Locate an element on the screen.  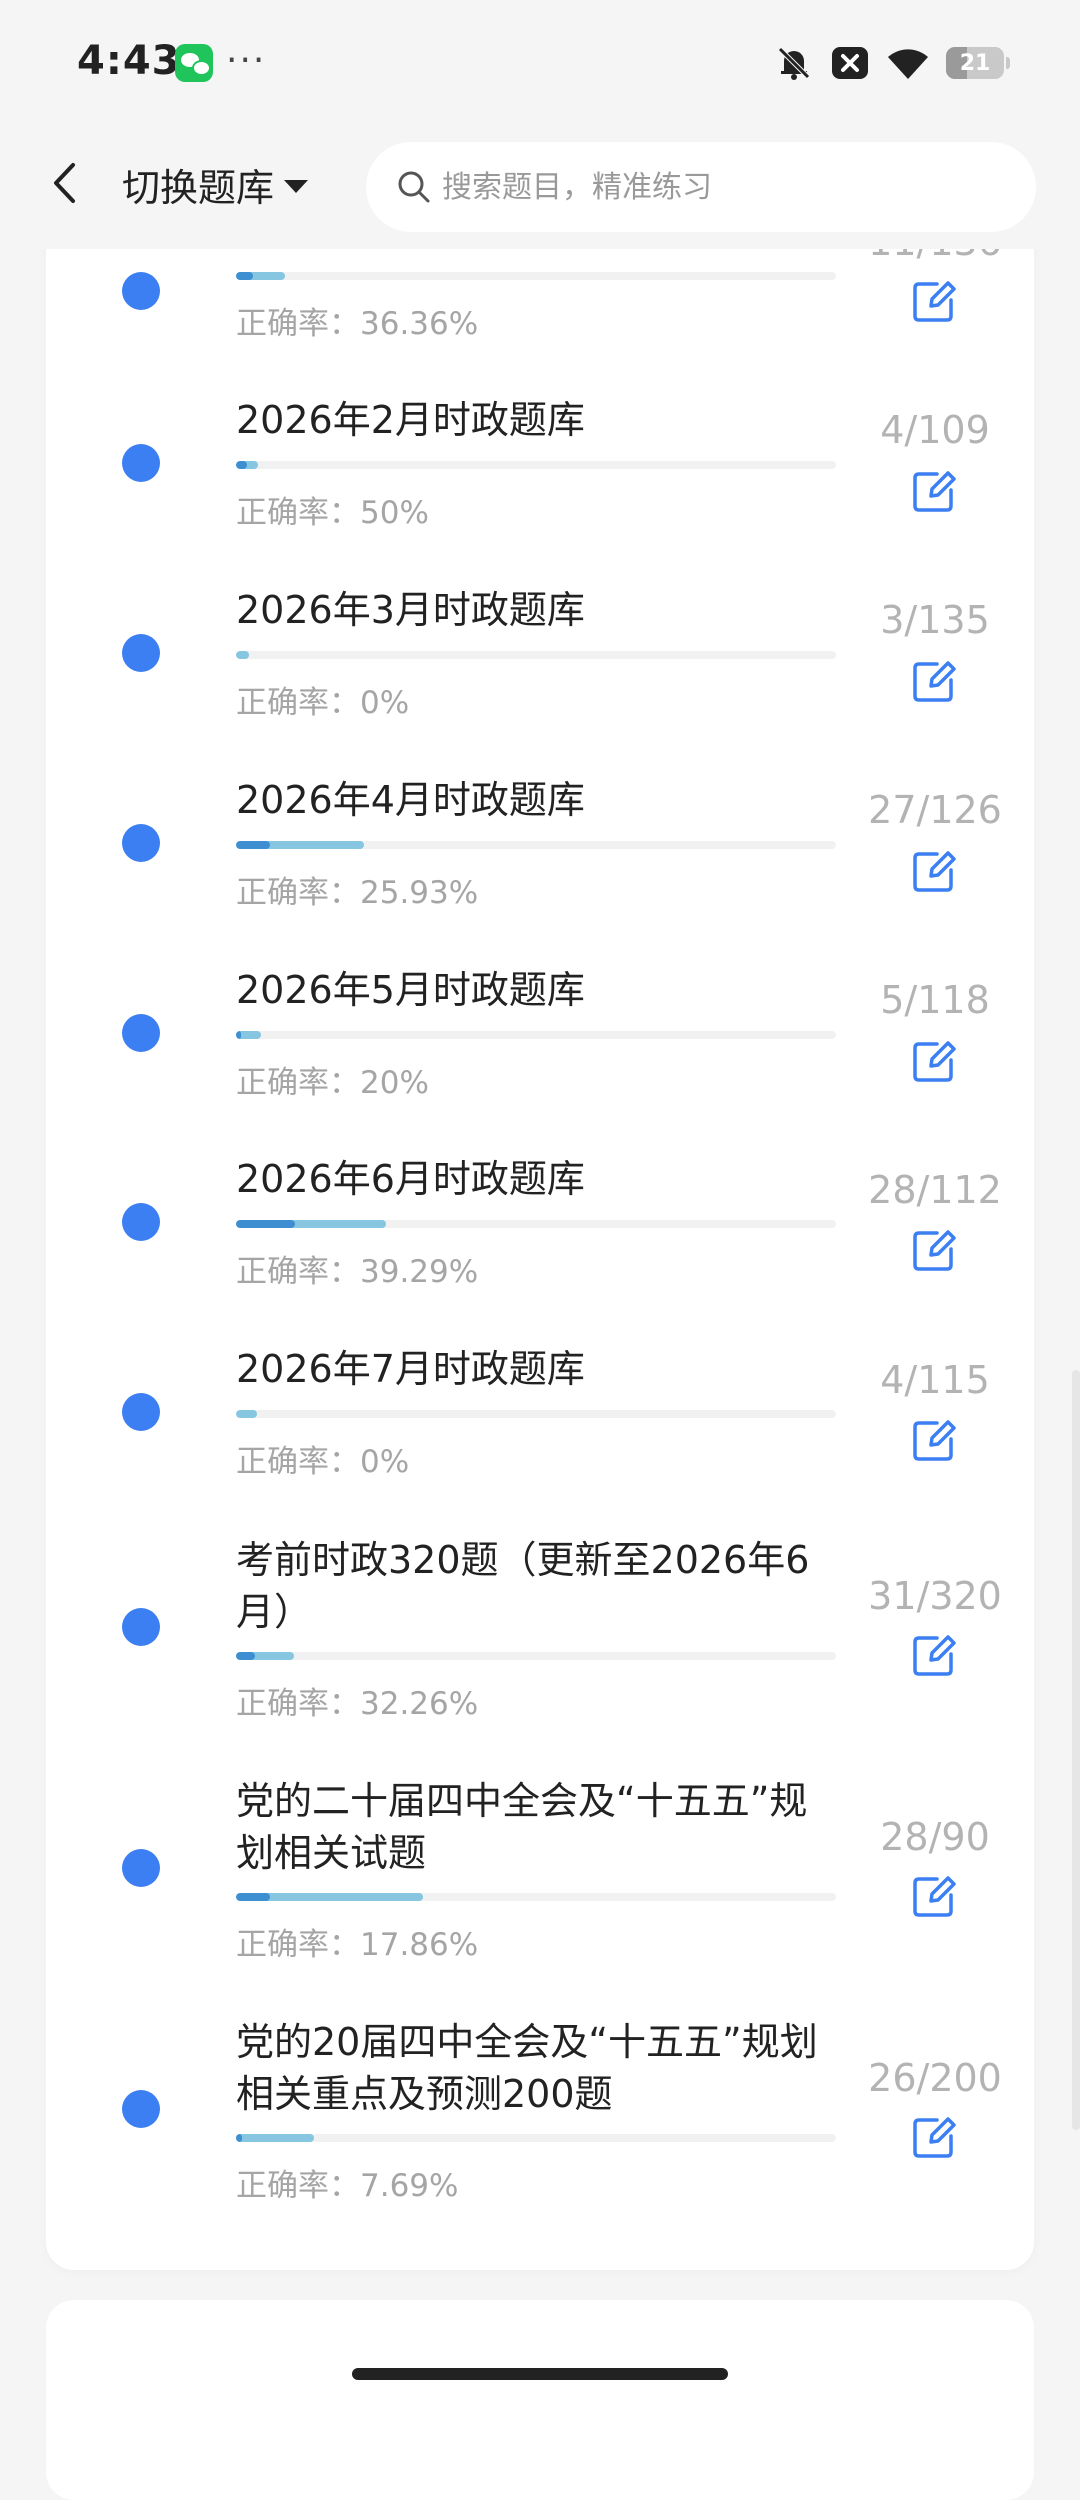
progress-count: 28/90 is located at coordinates (935, 1837).